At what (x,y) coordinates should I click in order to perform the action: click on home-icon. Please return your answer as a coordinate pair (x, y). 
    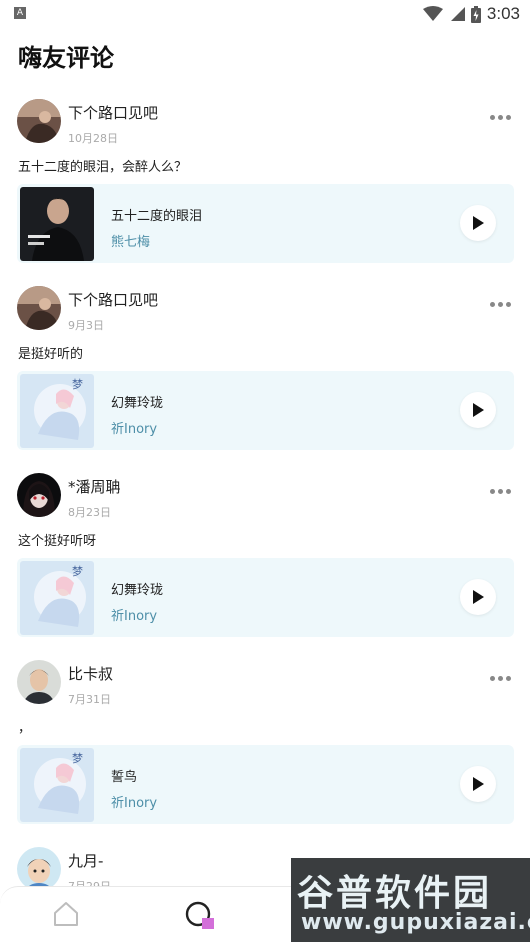
    Looking at the image, I should click on (66, 914).